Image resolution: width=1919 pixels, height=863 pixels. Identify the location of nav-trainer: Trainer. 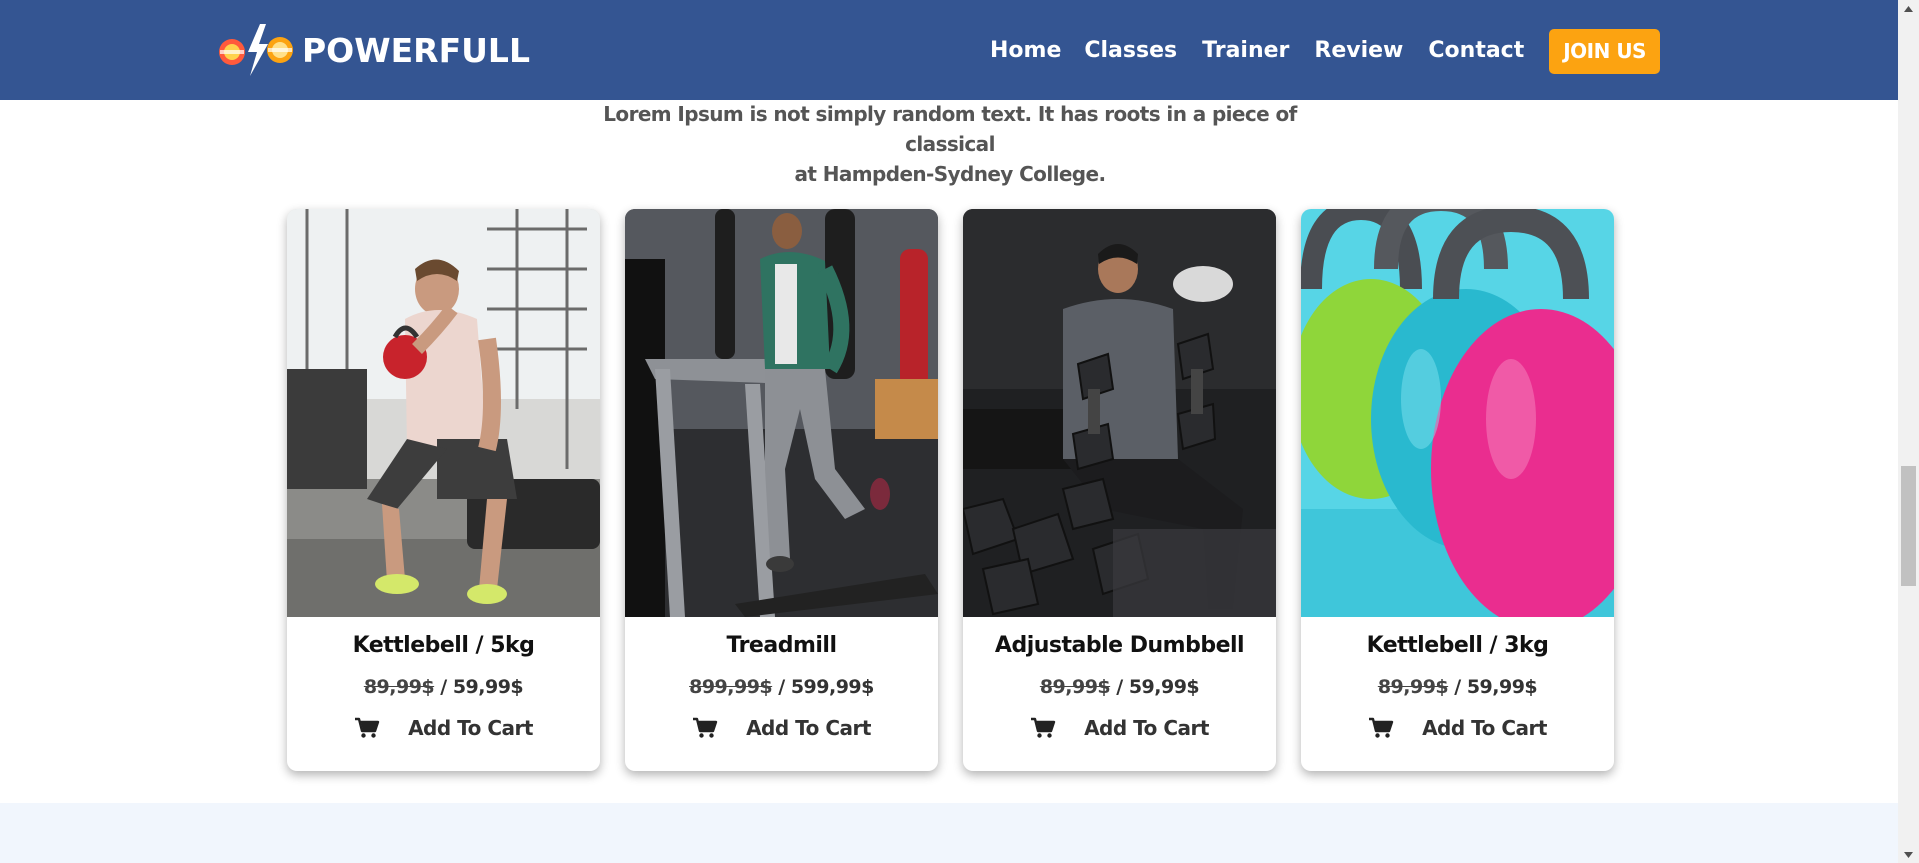
(1245, 51).